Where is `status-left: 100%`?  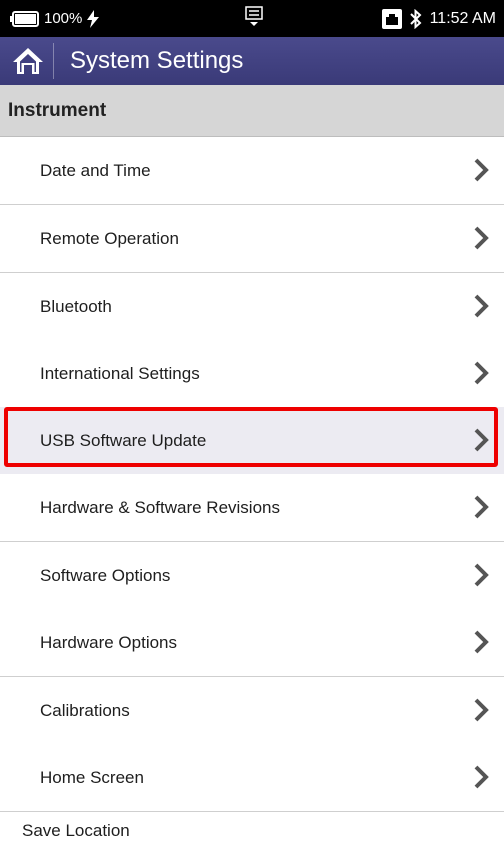 status-left: 100% is located at coordinates (55, 18).